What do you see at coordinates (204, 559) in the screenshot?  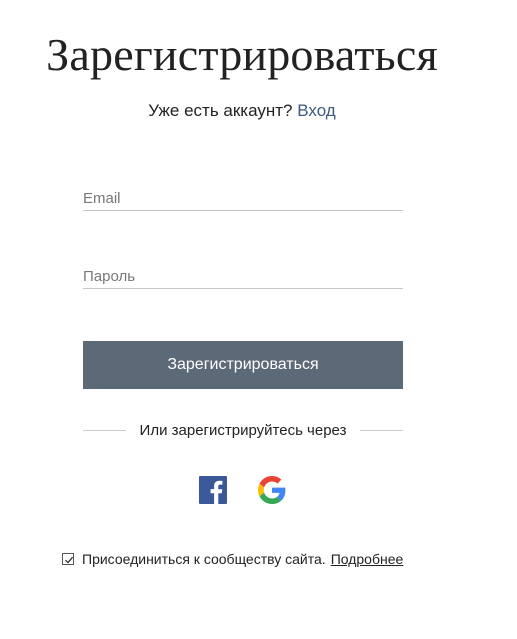 I see `consent-text: Присоединиться к сообществу сайта.` at bounding box center [204, 559].